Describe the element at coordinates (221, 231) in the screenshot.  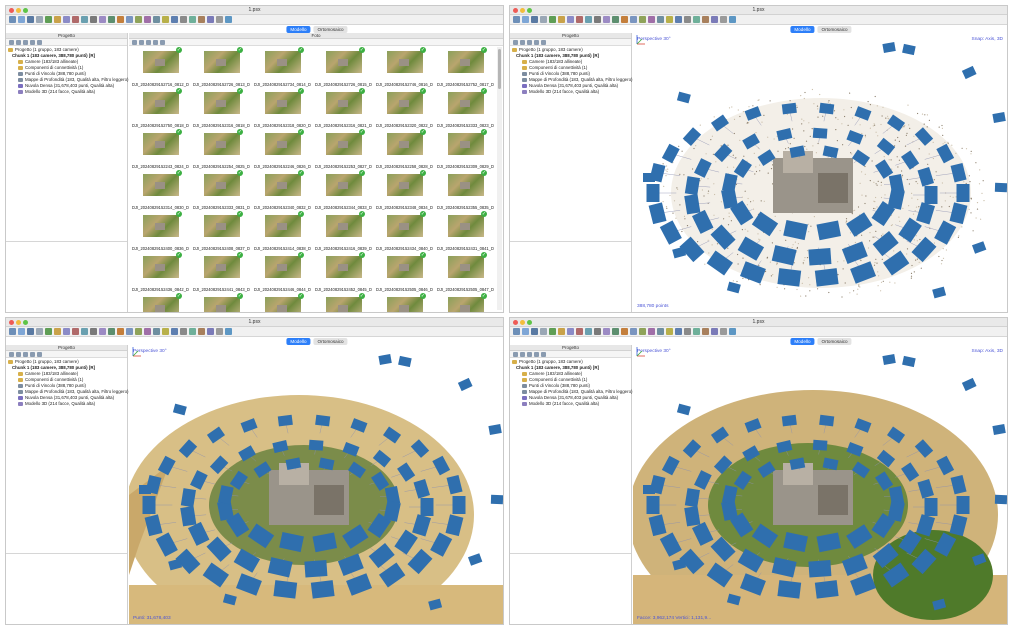
I see `photo-thumbnail: ✓ DJI_20240829152408_0837_D` at that location.